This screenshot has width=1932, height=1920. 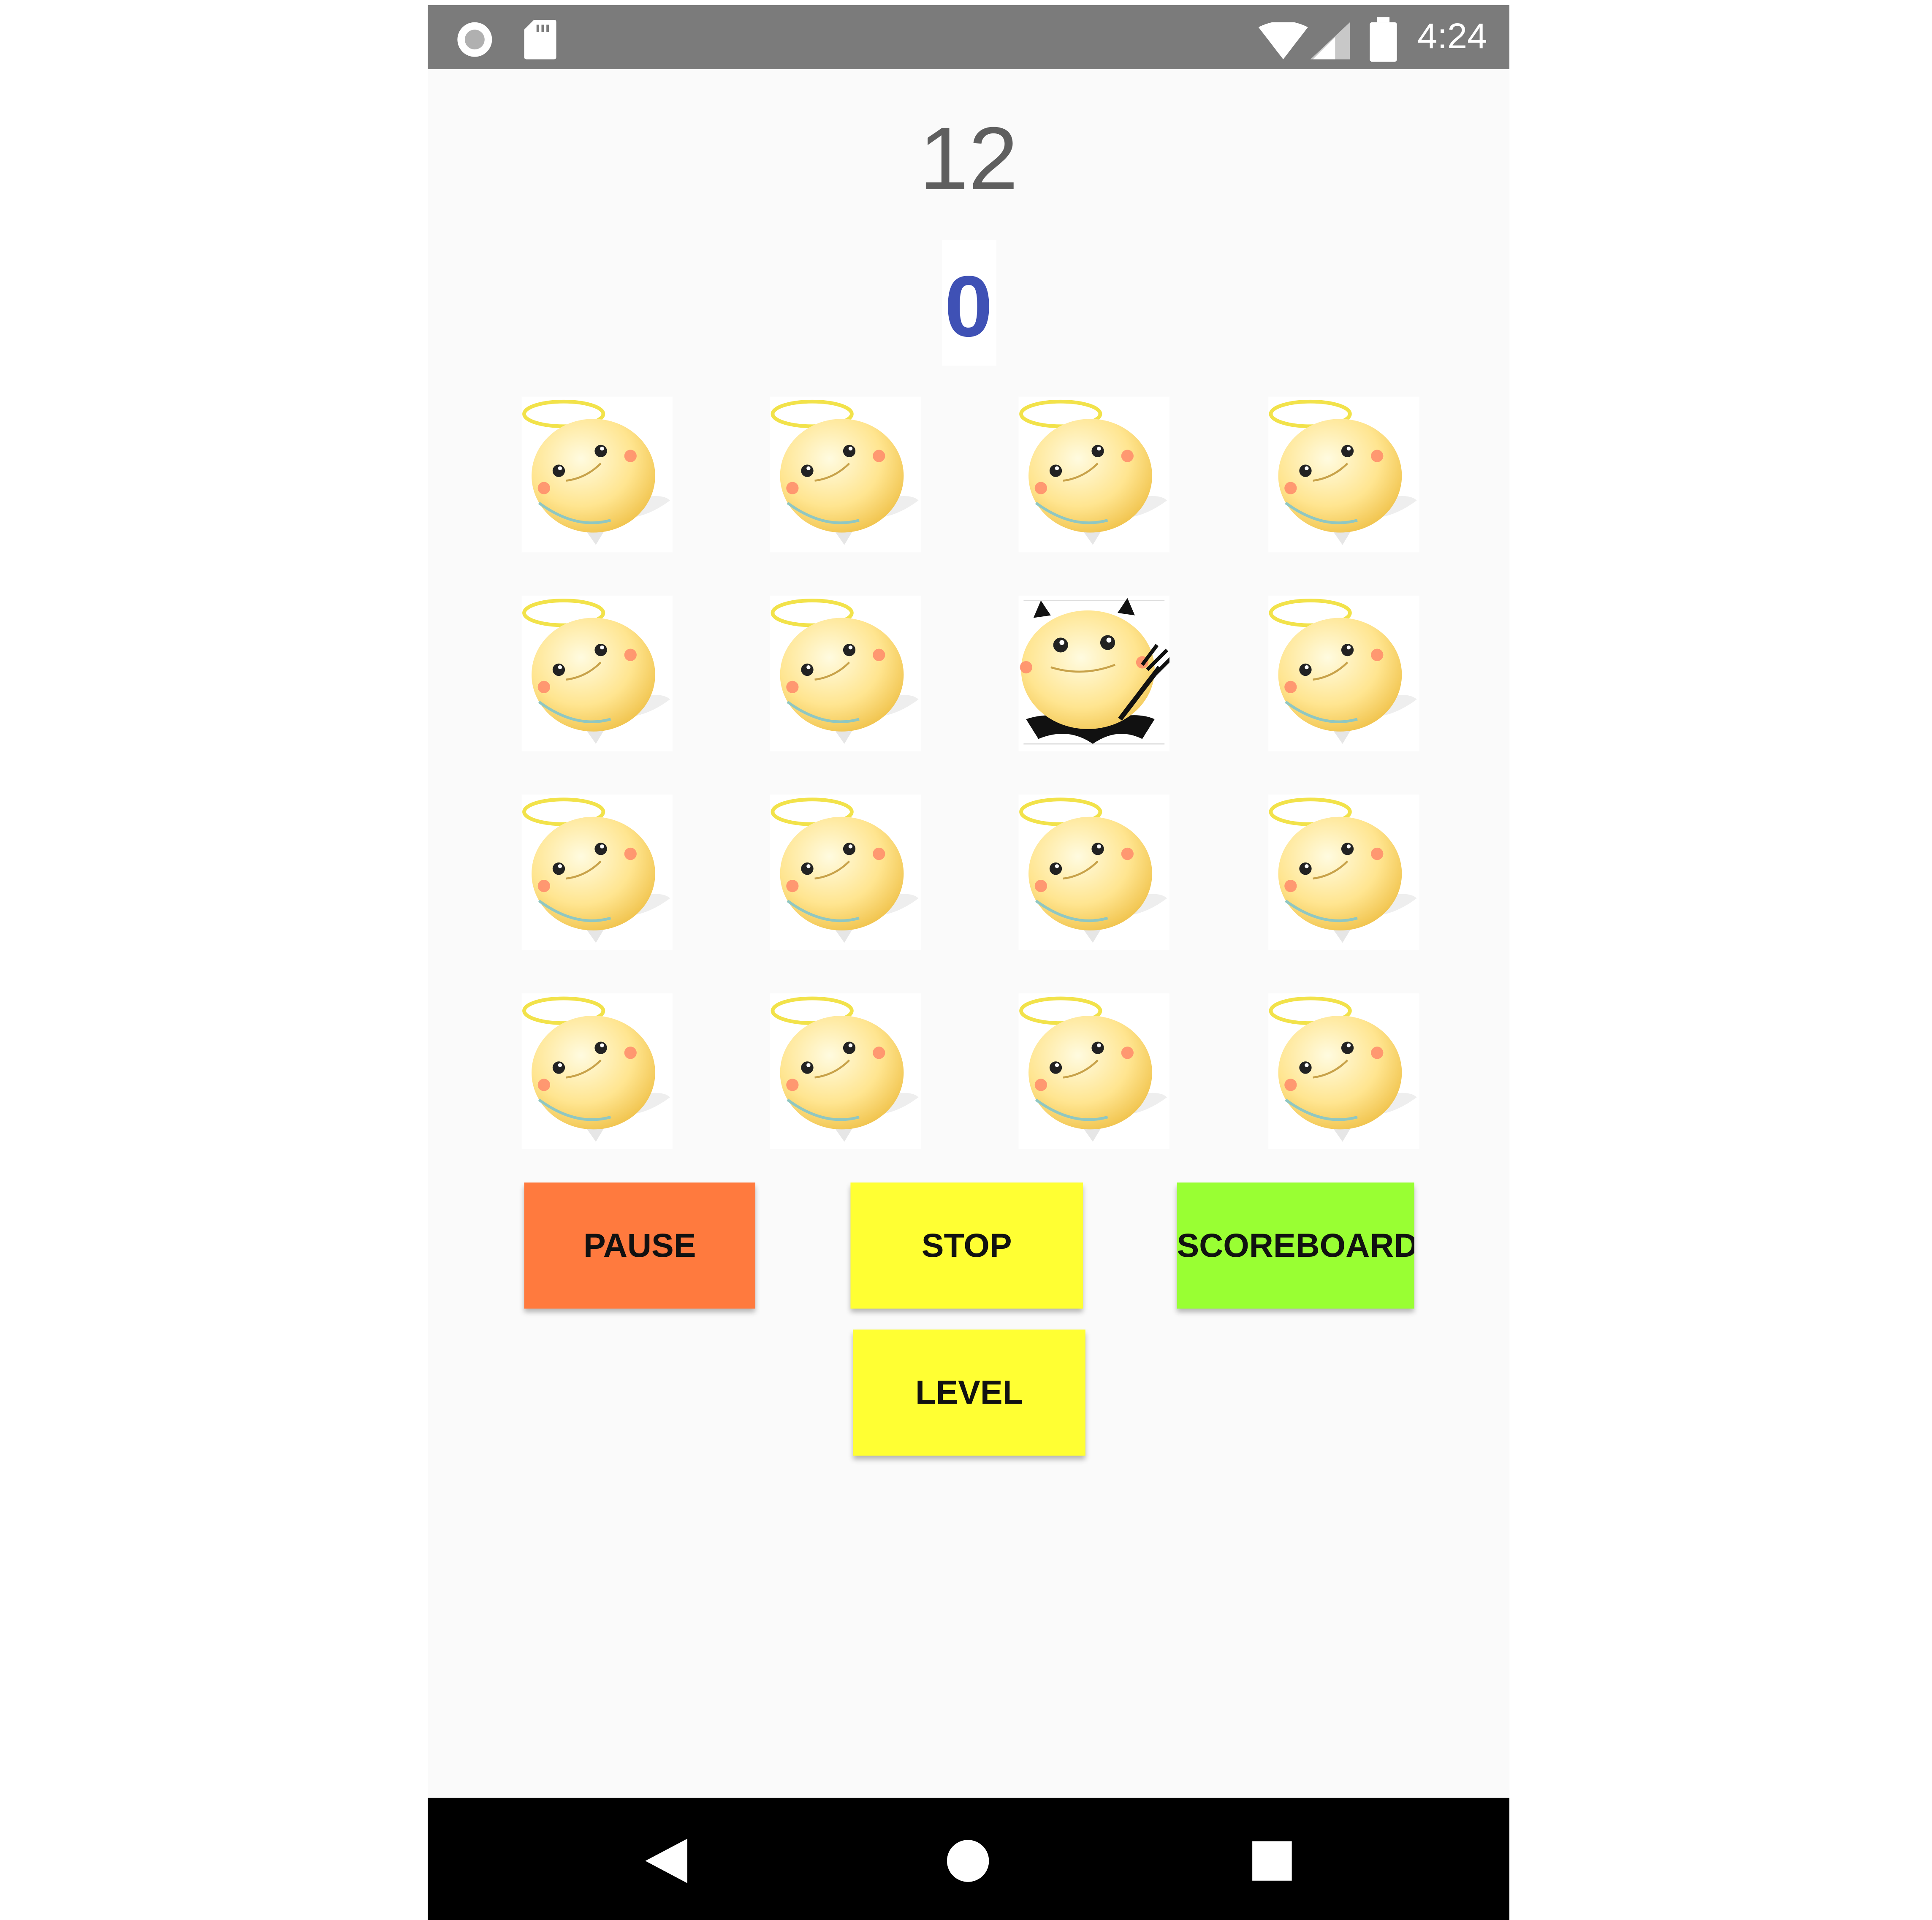 I want to click on pause-button: PAUSE, so click(x=640, y=1245).